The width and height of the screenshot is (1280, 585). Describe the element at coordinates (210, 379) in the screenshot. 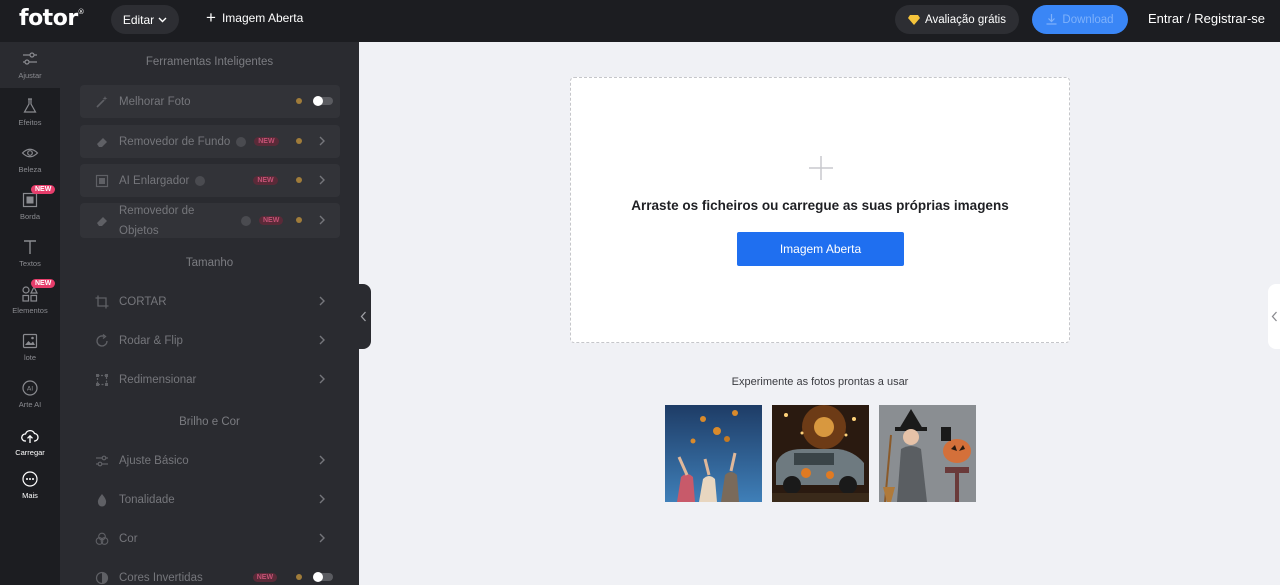

I see `tool-resize: Redimensionar` at that location.